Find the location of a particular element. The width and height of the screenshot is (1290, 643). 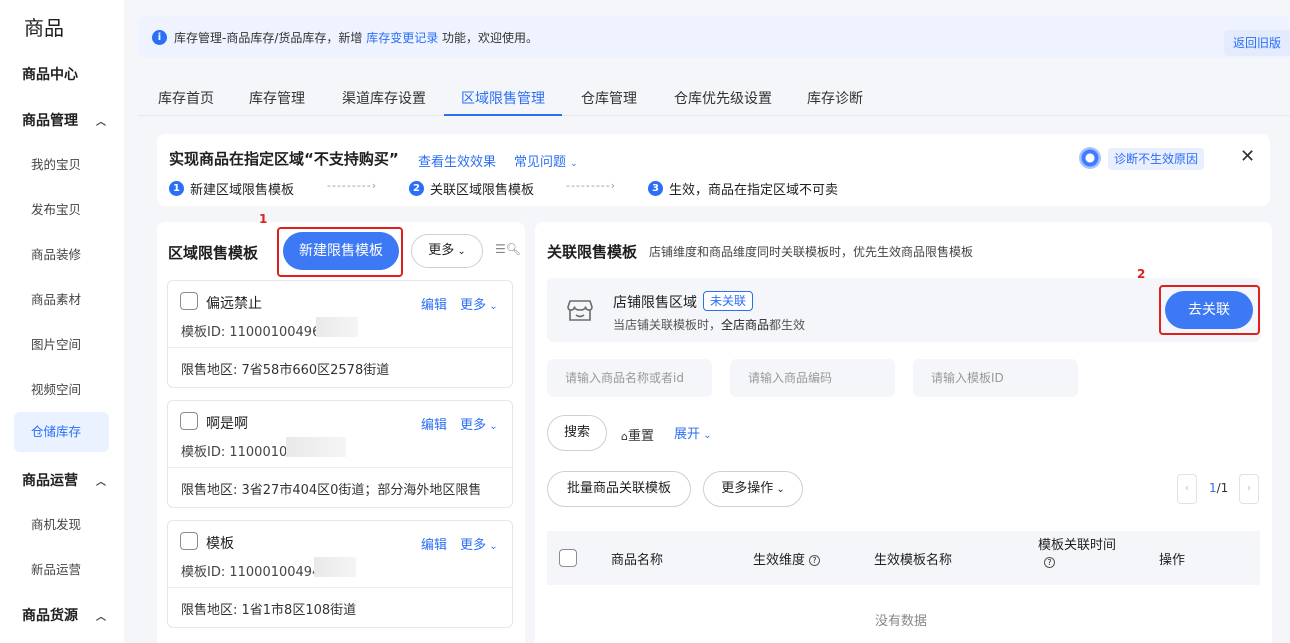

sidebar-item-new-products: 新品运营 is located at coordinates (56, 568).